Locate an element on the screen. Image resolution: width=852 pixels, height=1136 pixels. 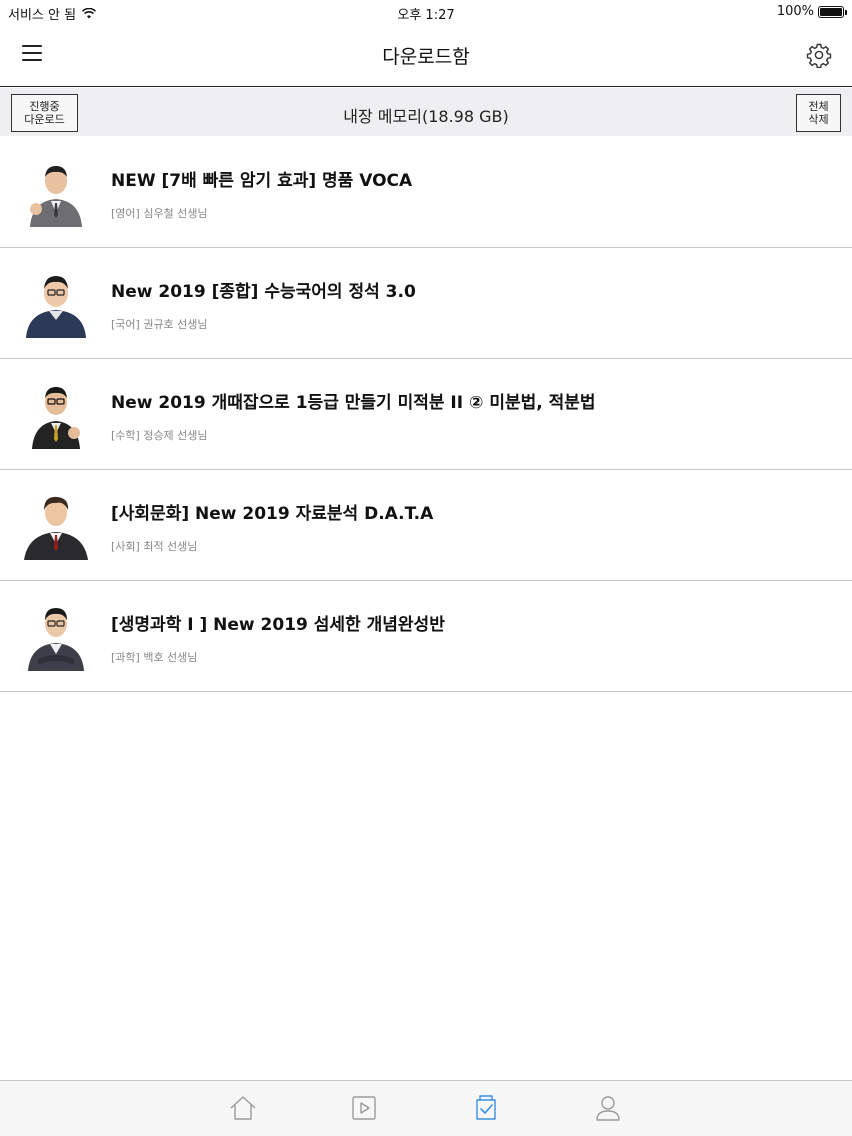
storage-bar: 진행중 다운로드 내장 메모리(18.98 GB) 전체 삭제 is located at coordinates (426, 112).